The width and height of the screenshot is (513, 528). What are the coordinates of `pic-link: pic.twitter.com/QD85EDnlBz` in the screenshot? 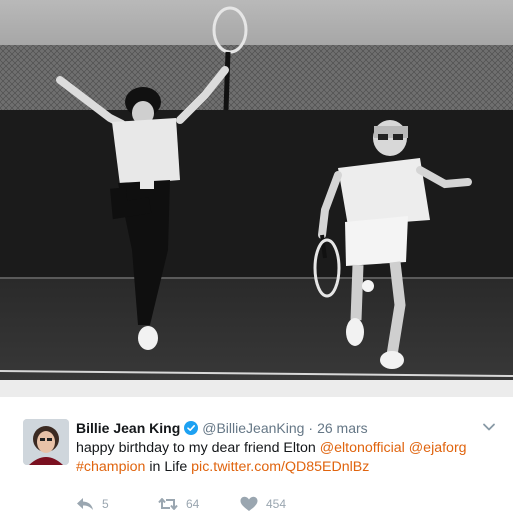 It's located at (280, 467).